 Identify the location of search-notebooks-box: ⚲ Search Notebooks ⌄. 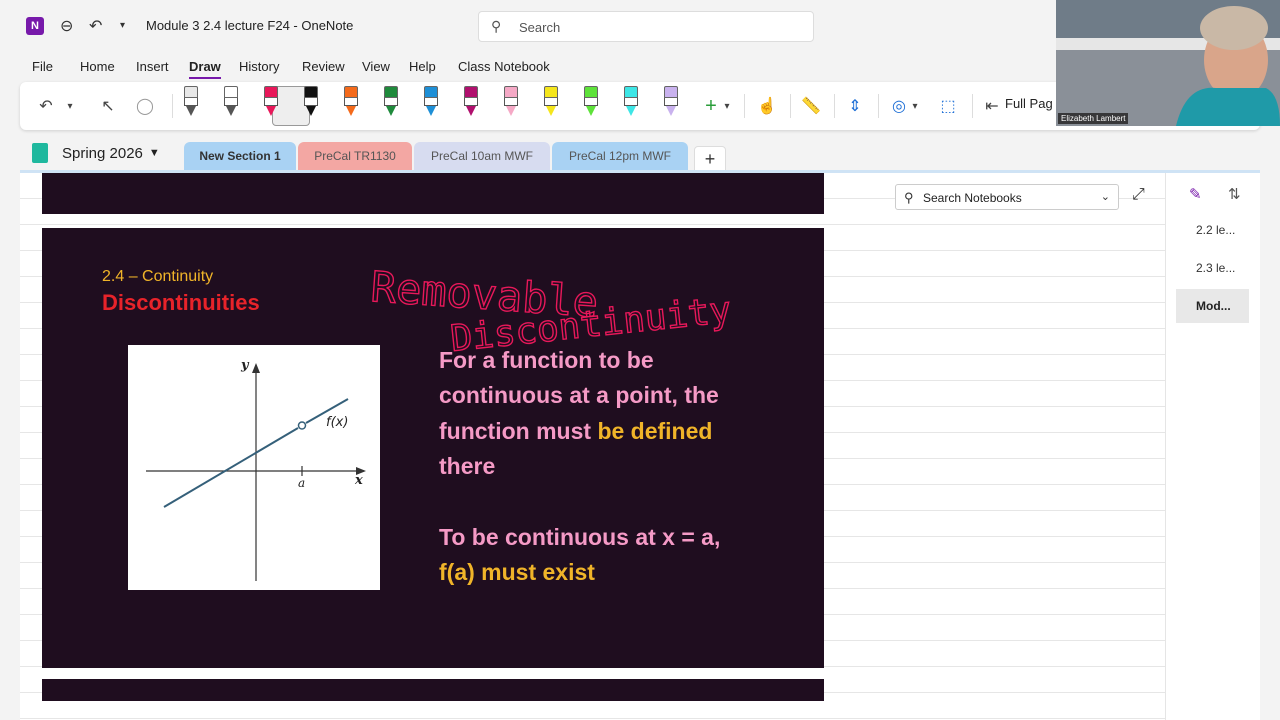
(1007, 197).